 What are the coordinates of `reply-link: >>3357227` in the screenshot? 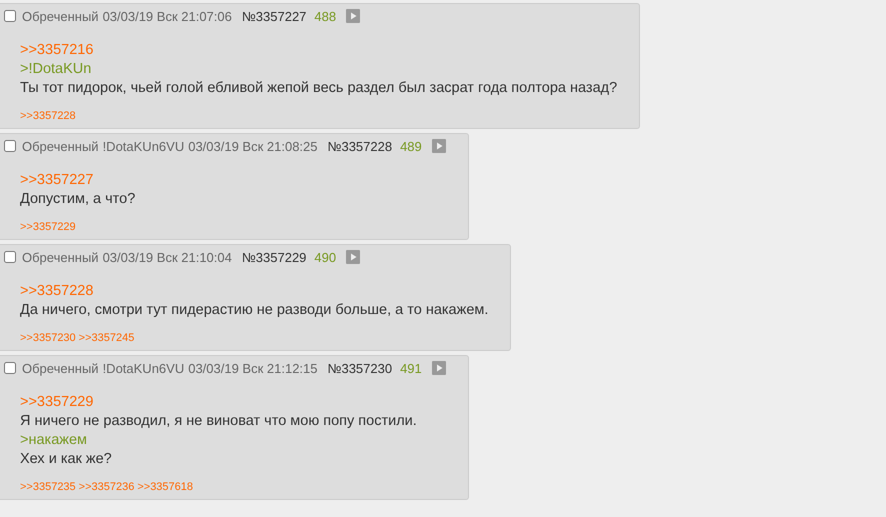 It's located at (57, 180).